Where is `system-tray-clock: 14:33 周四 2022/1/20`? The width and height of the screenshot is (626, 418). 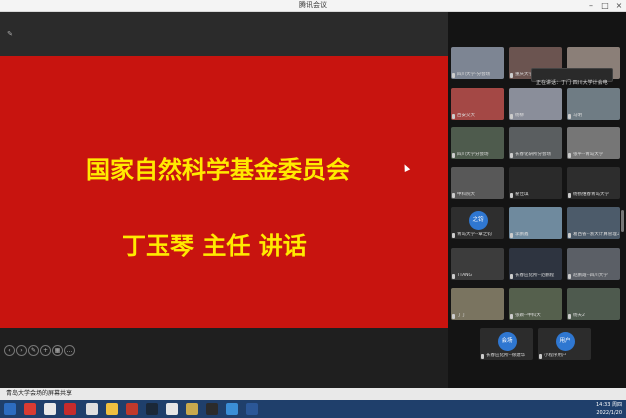
system-tray-clock: 14:33 周四 2022/1/20 is located at coordinates (609, 409).